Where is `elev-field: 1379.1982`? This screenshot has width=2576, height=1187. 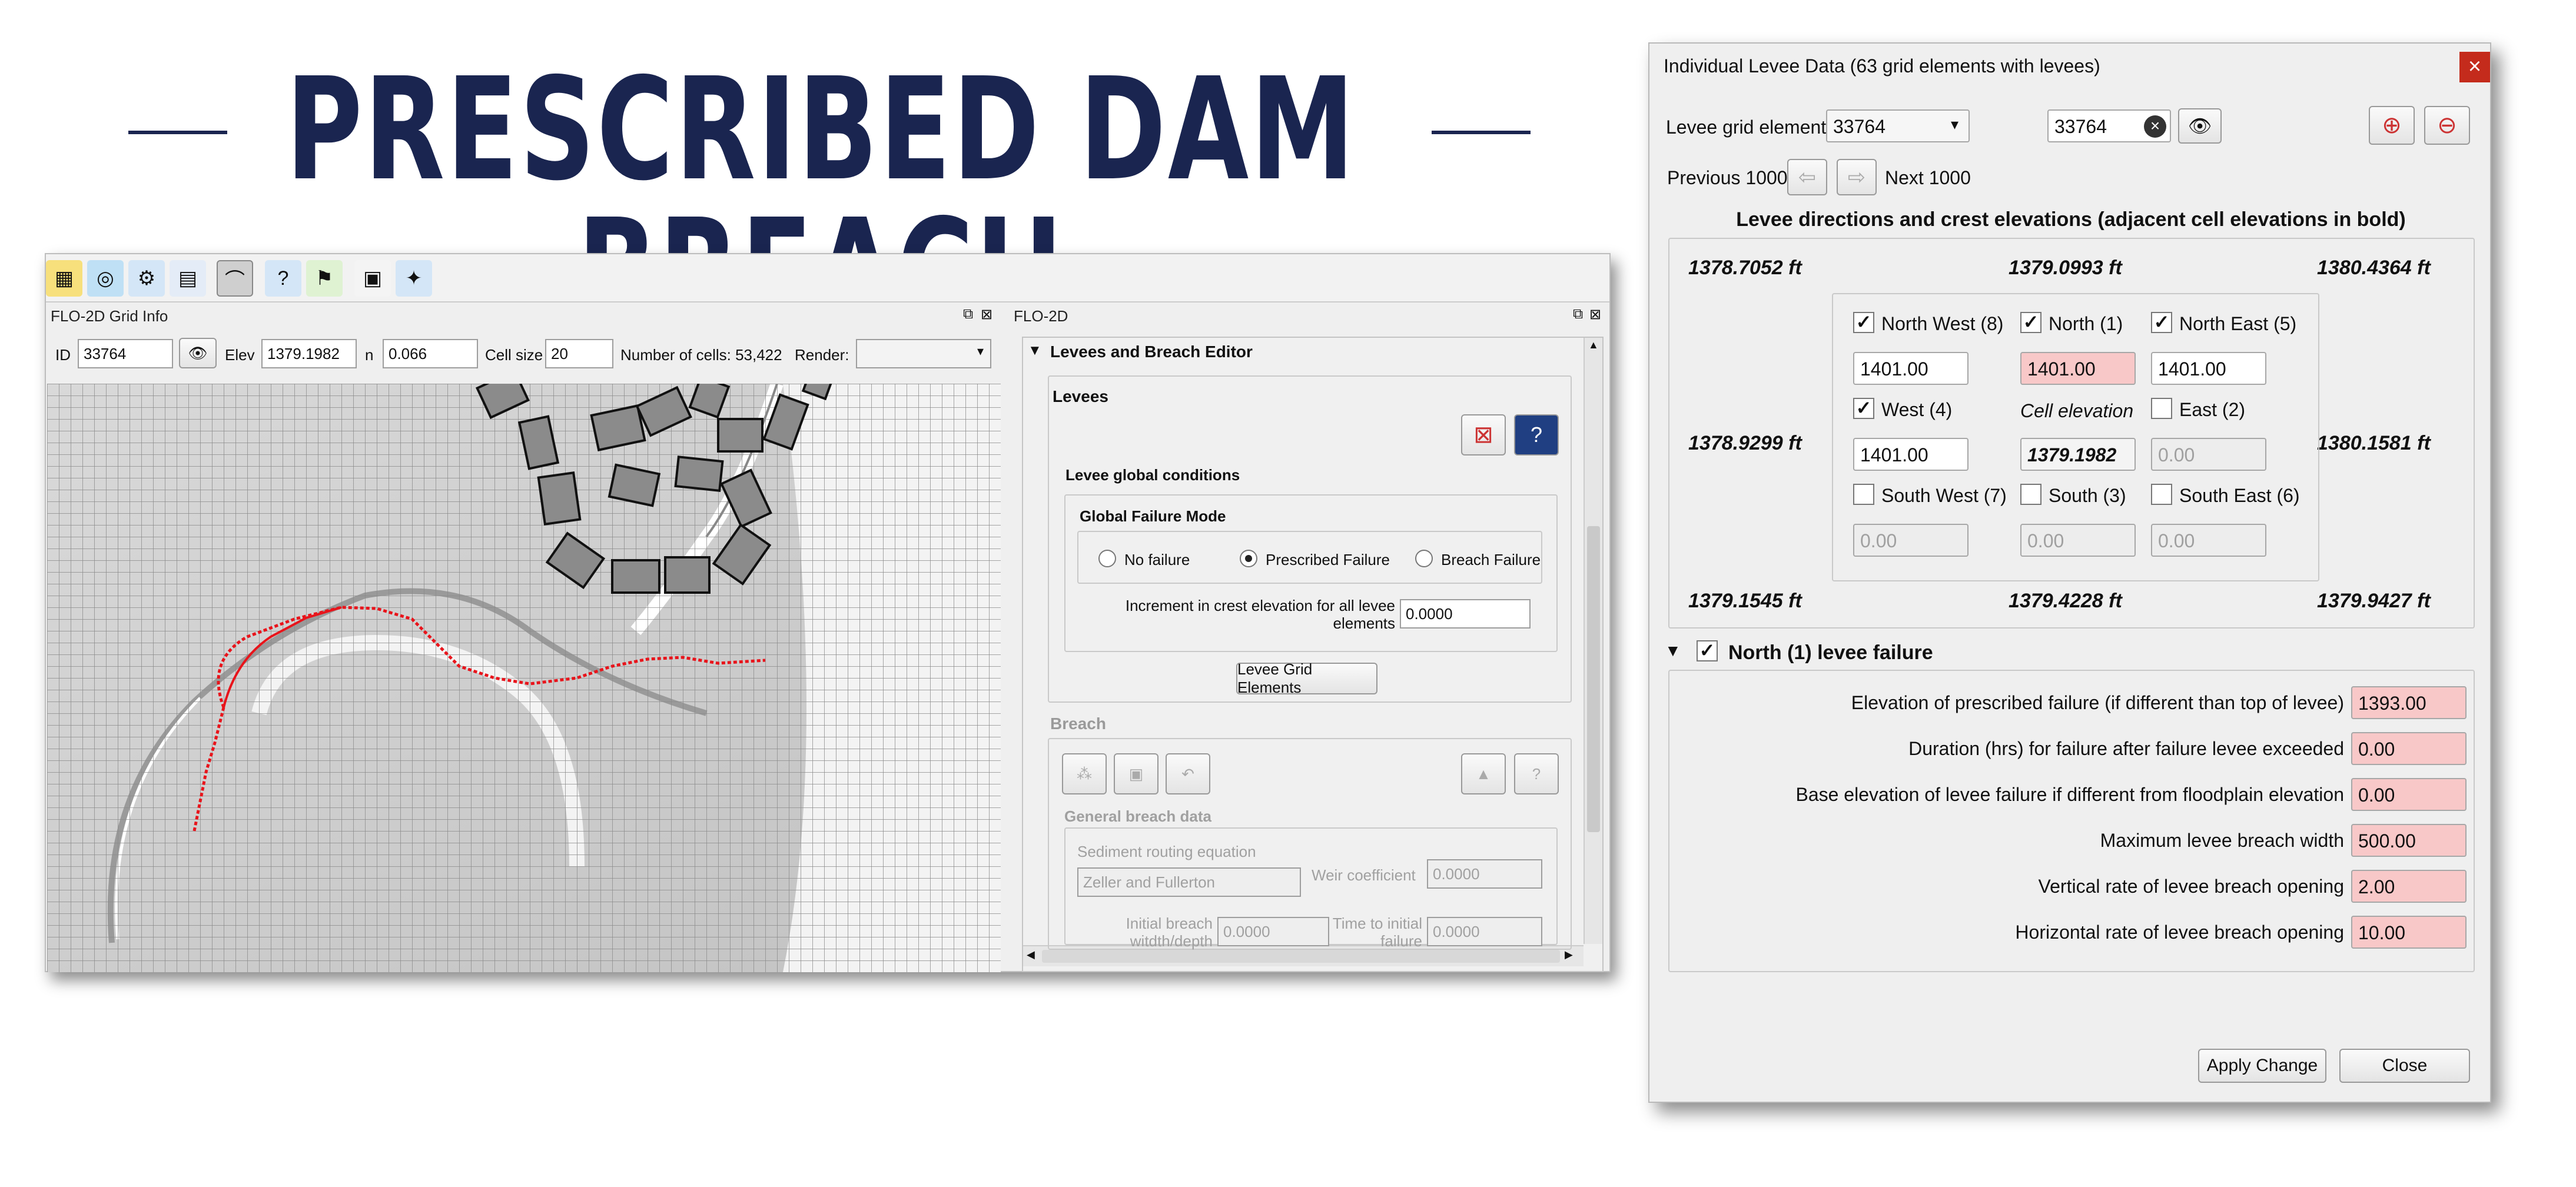 elev-field: 1379.1982 is located at coordinates (309, 353).